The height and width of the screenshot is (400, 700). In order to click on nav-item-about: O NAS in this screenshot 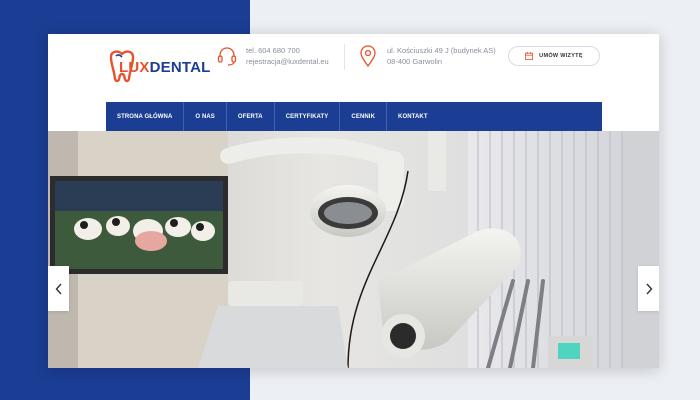, I will do `click(205, 116)`.